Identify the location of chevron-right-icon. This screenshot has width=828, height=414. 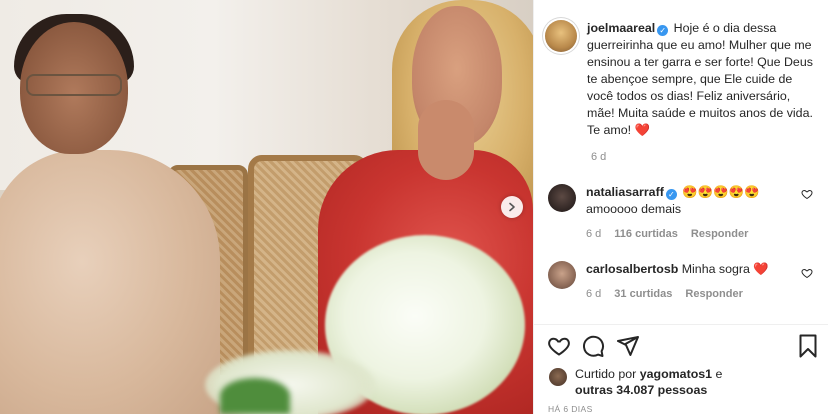
(512, 207).